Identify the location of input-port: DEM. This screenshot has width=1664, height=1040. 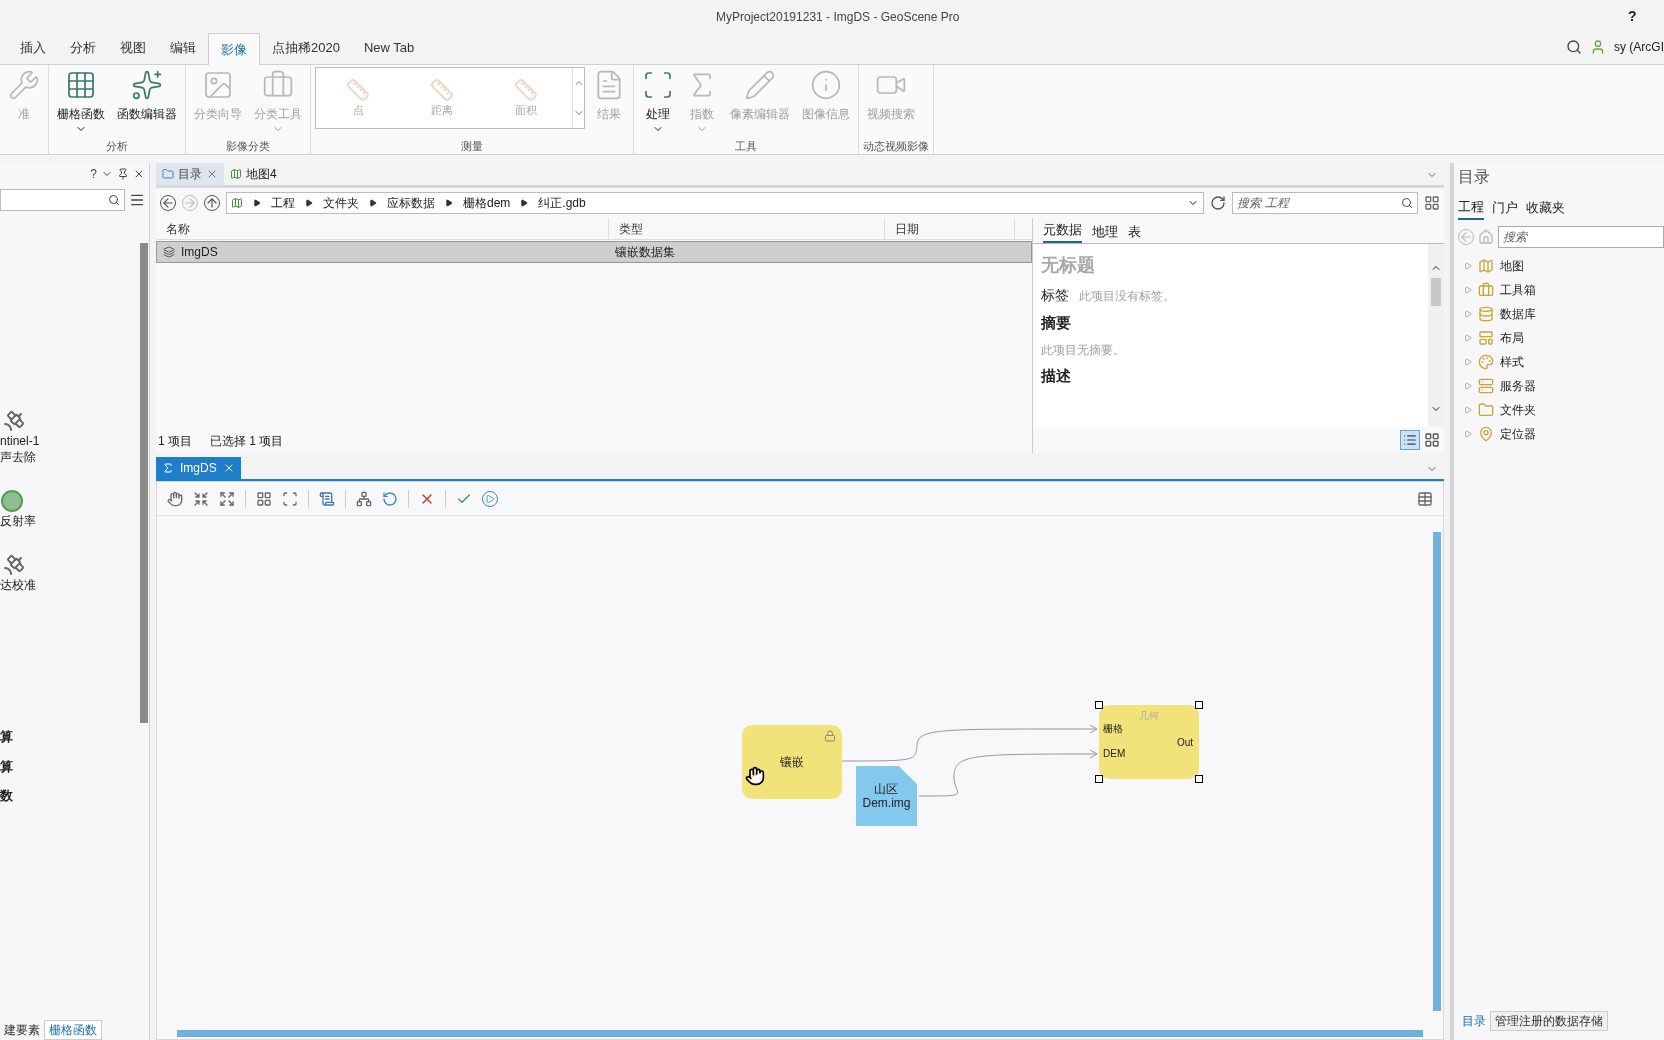
(1114, 753).